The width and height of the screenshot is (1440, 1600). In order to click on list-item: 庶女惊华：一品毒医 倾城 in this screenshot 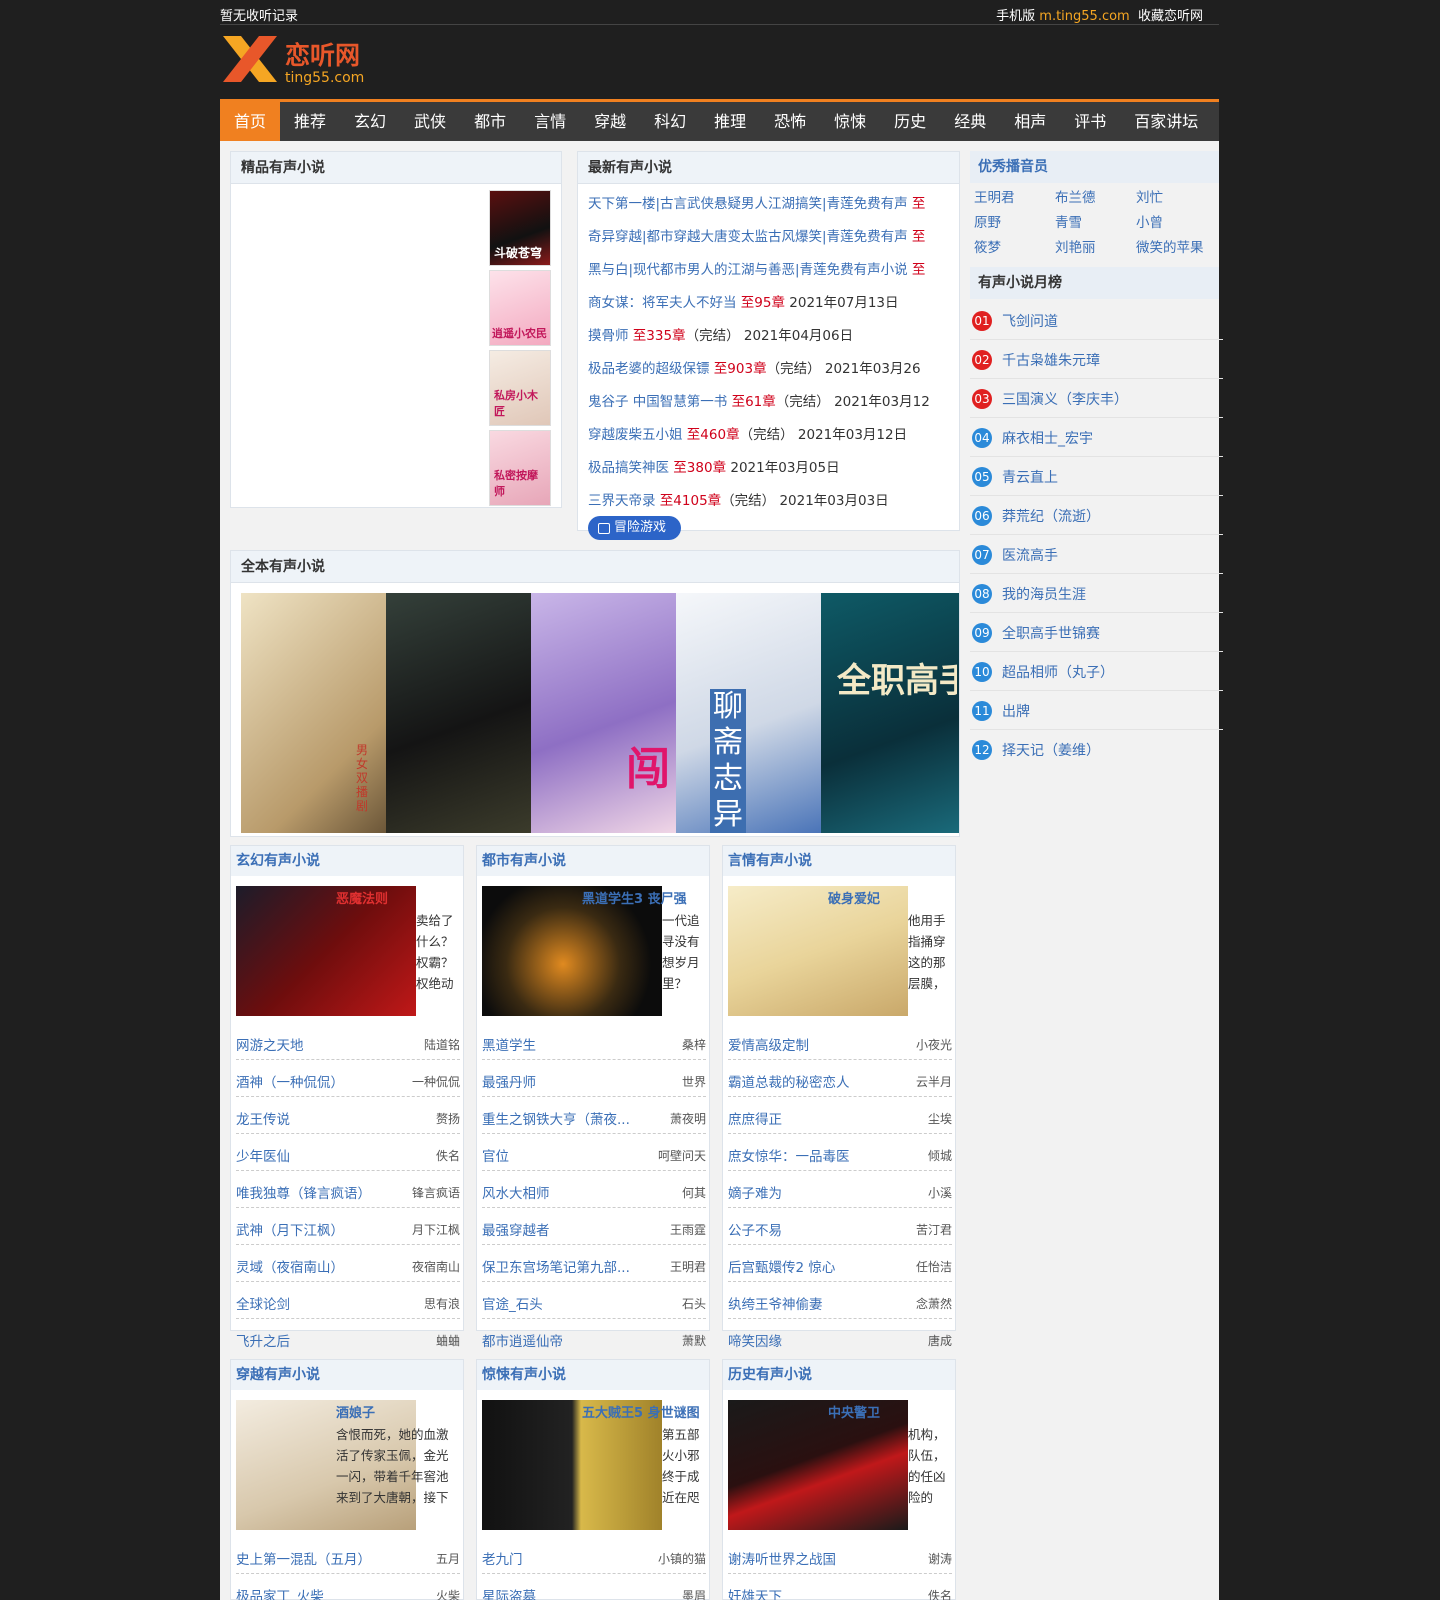, I will do `click(840, 1152)`.